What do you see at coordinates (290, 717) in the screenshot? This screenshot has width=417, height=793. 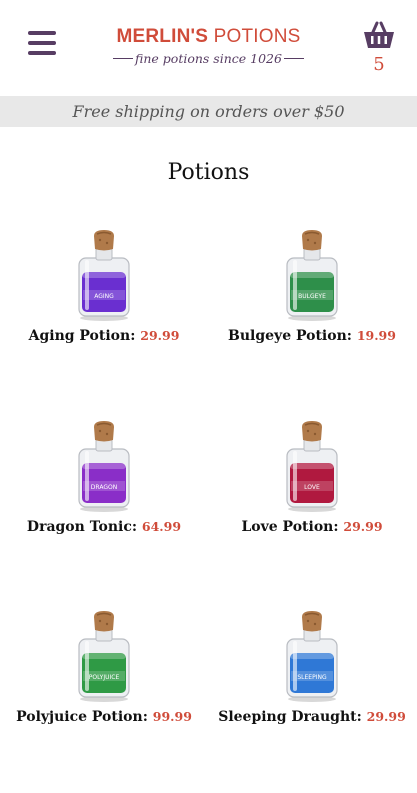 I see `product-name: Sleeping Draught:` at bounding box center [290, 717].